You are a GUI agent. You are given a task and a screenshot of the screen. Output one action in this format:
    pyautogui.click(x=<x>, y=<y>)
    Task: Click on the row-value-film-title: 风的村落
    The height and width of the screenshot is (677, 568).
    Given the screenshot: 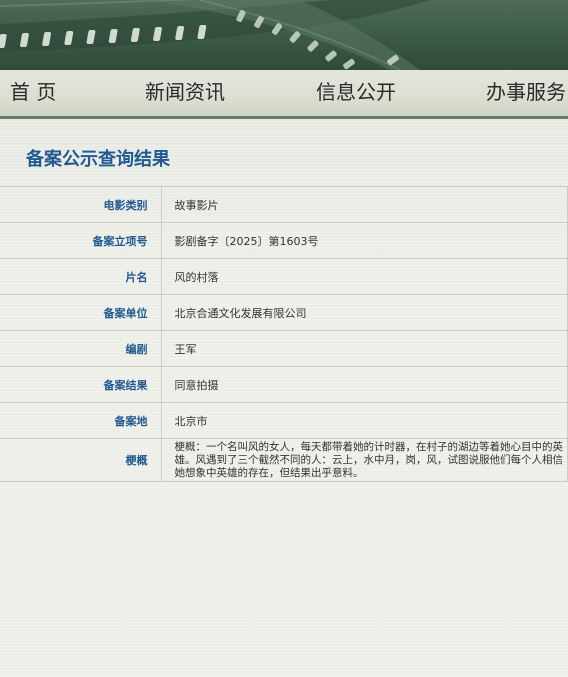 What is the action you would take?
    pyautogui.click(x=364, y=276)
    